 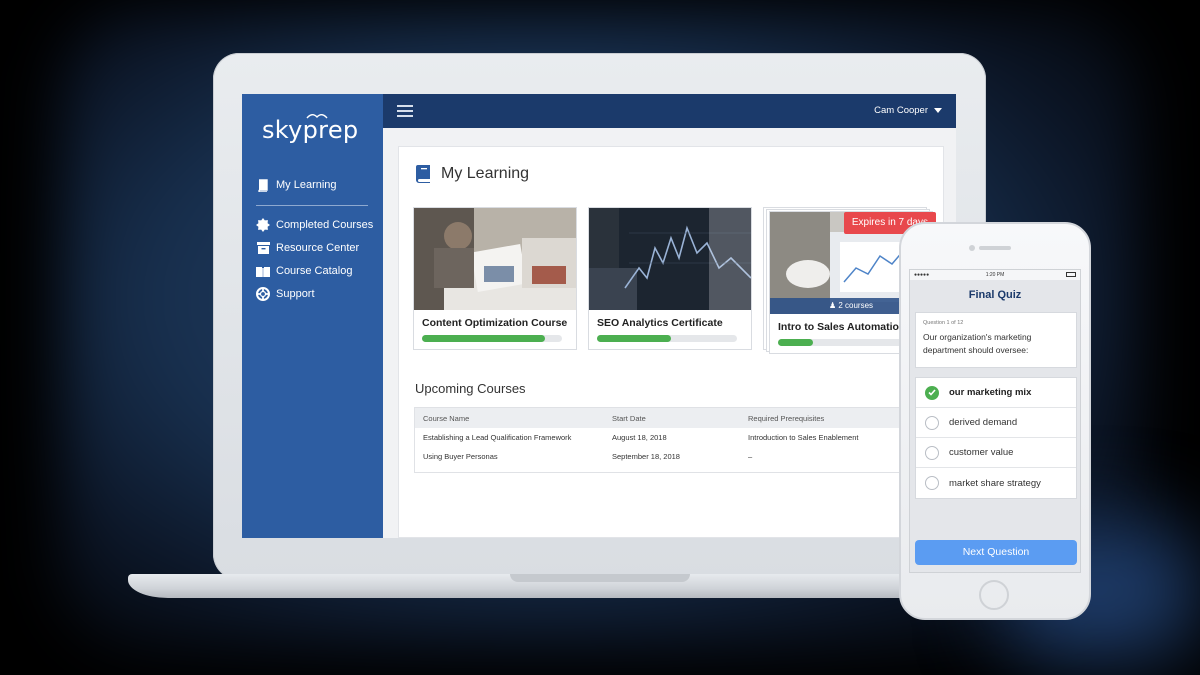 What do you see at coordinates (981, 452) in the screenshot?
I see `answer-label: customer value` at bounding box center [981, 452].